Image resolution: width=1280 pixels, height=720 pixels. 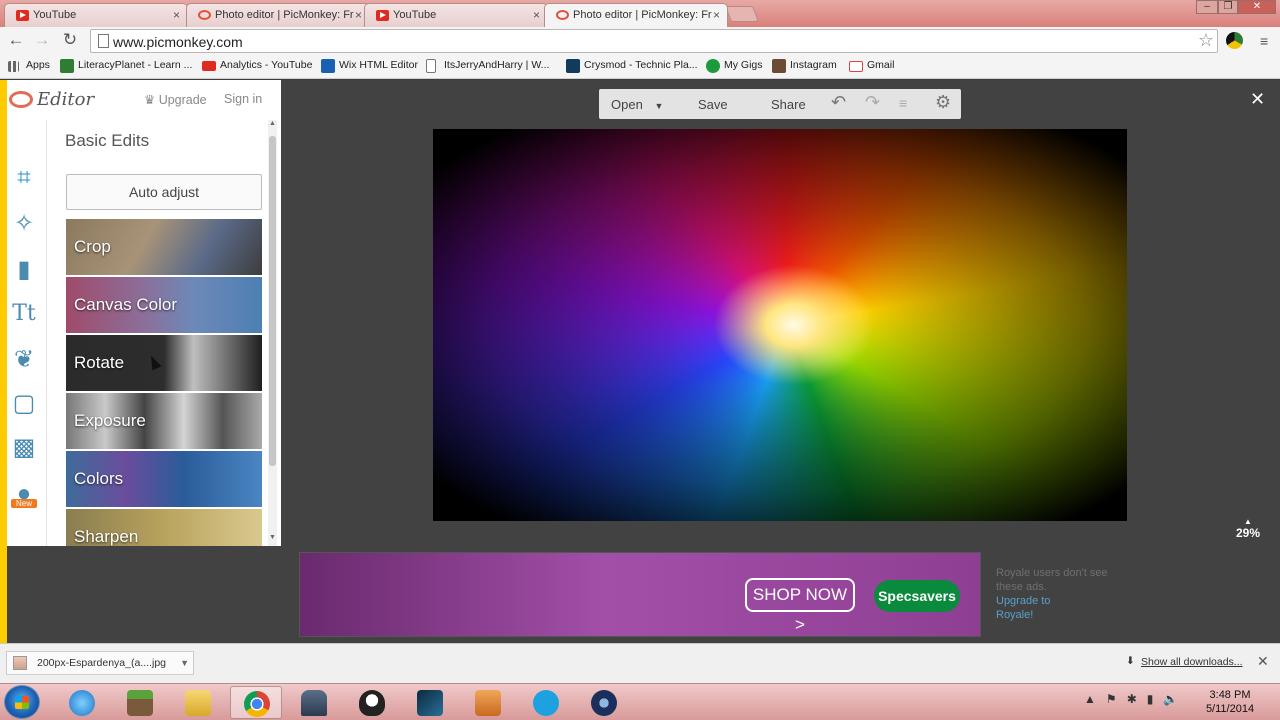 What do you see at coordinates (1257, 99) in the screenshot?
I see `close-editor-icon: ✕` at bounding box center [1257, 99].